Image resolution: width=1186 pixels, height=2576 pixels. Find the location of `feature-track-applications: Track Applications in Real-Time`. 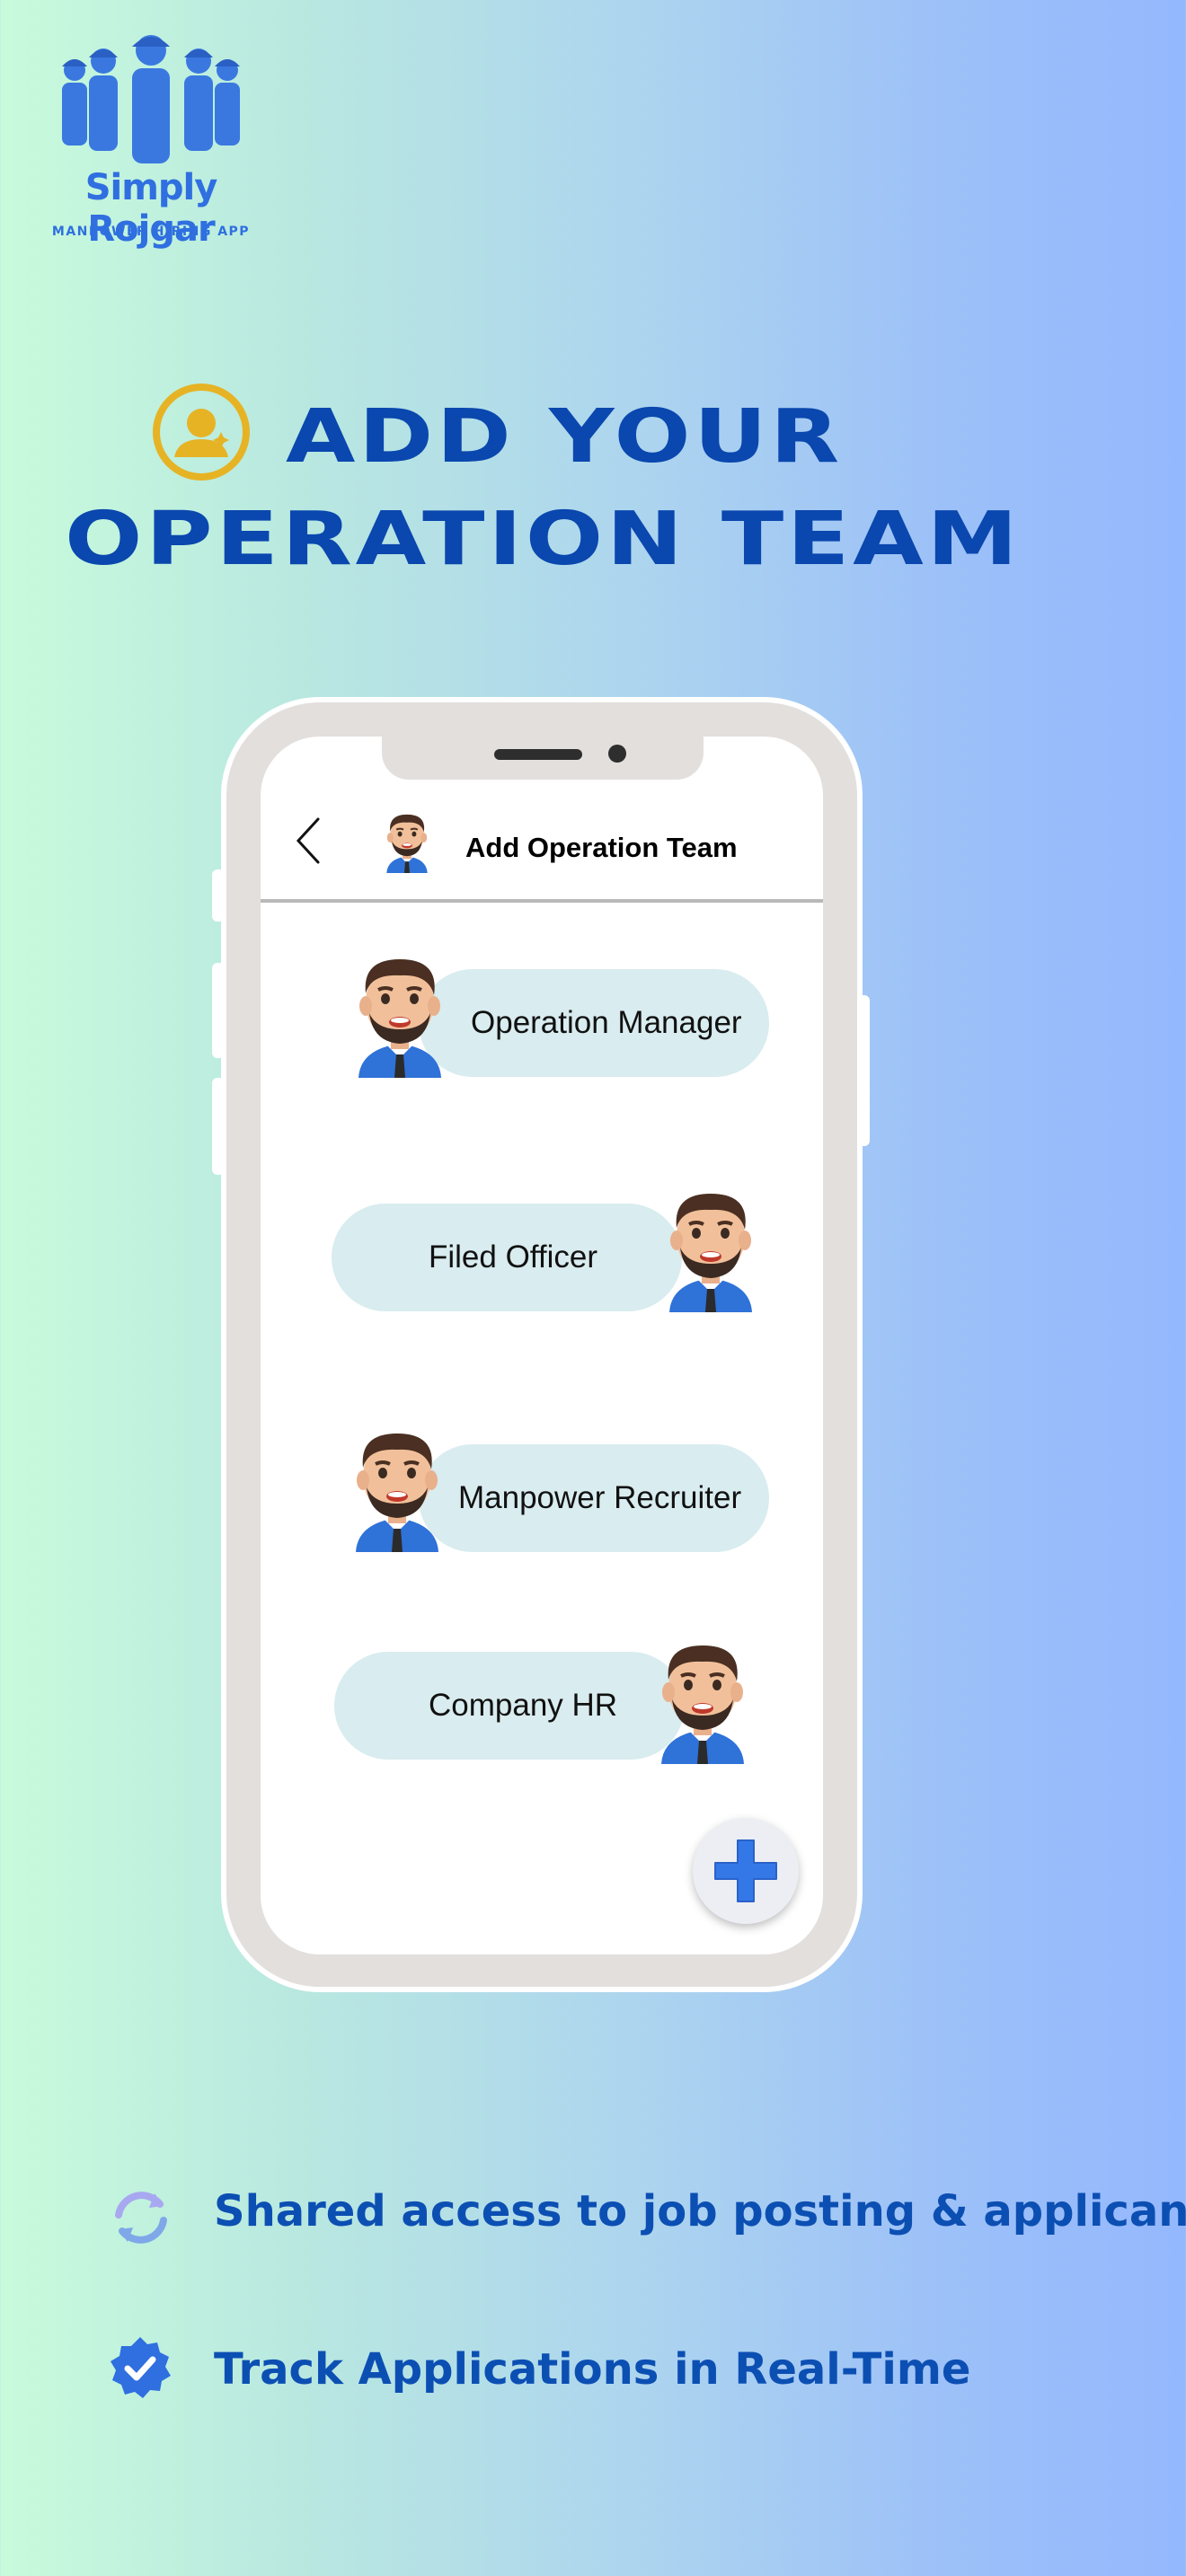

feature-track-applications: Track Applications in Real-Time is located at coordinates (592, 2369).